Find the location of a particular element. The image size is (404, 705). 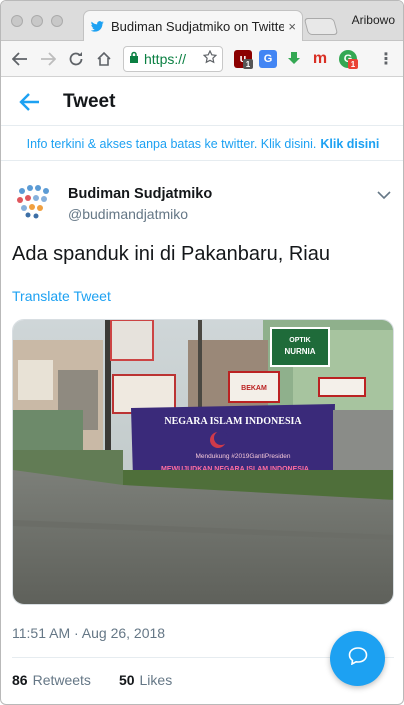

zoom-window-button is located at coordinates (57, 21).